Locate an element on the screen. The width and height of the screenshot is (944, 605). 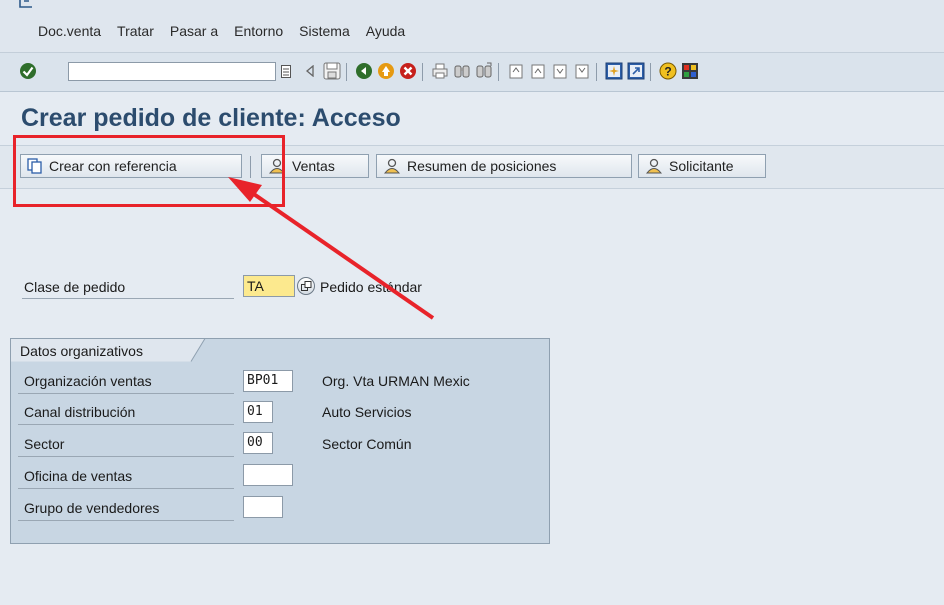
sales-office-label: Oficina de ventas is located at coordinates (78, 476).